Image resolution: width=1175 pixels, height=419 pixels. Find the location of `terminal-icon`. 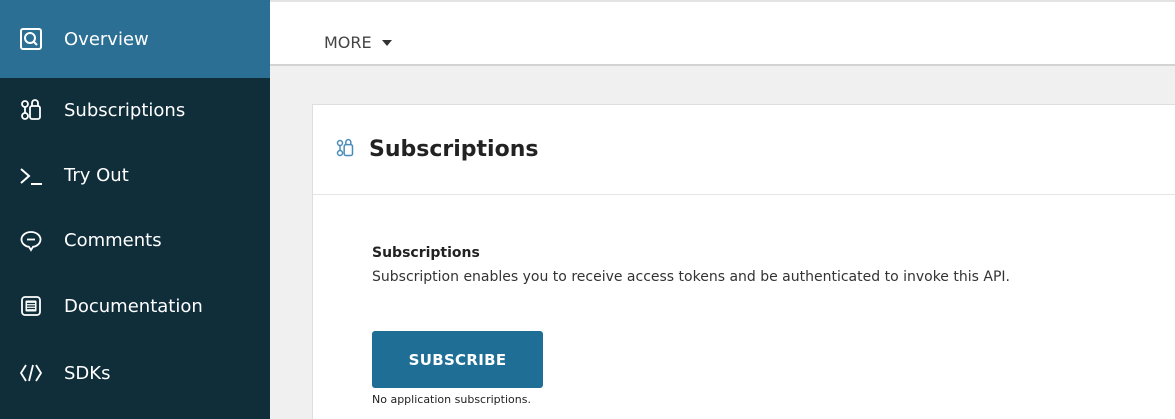

terminal-icon is located at coordinates (31, 176).